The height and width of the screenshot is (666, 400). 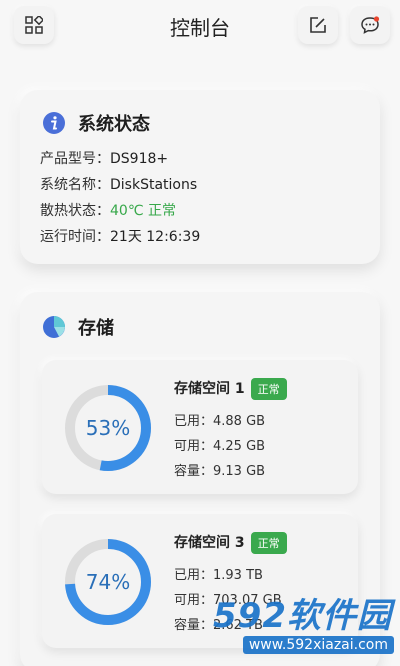 I want to click on message-icon, so click(x=370, y=25).